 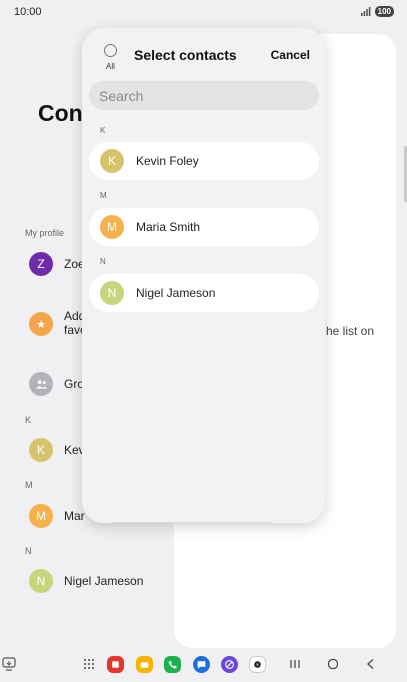 What do you see at coordinates (9, 664) in the screenshot?
I see `taskbar-toggle-icon` at bounding box center [9, 664].